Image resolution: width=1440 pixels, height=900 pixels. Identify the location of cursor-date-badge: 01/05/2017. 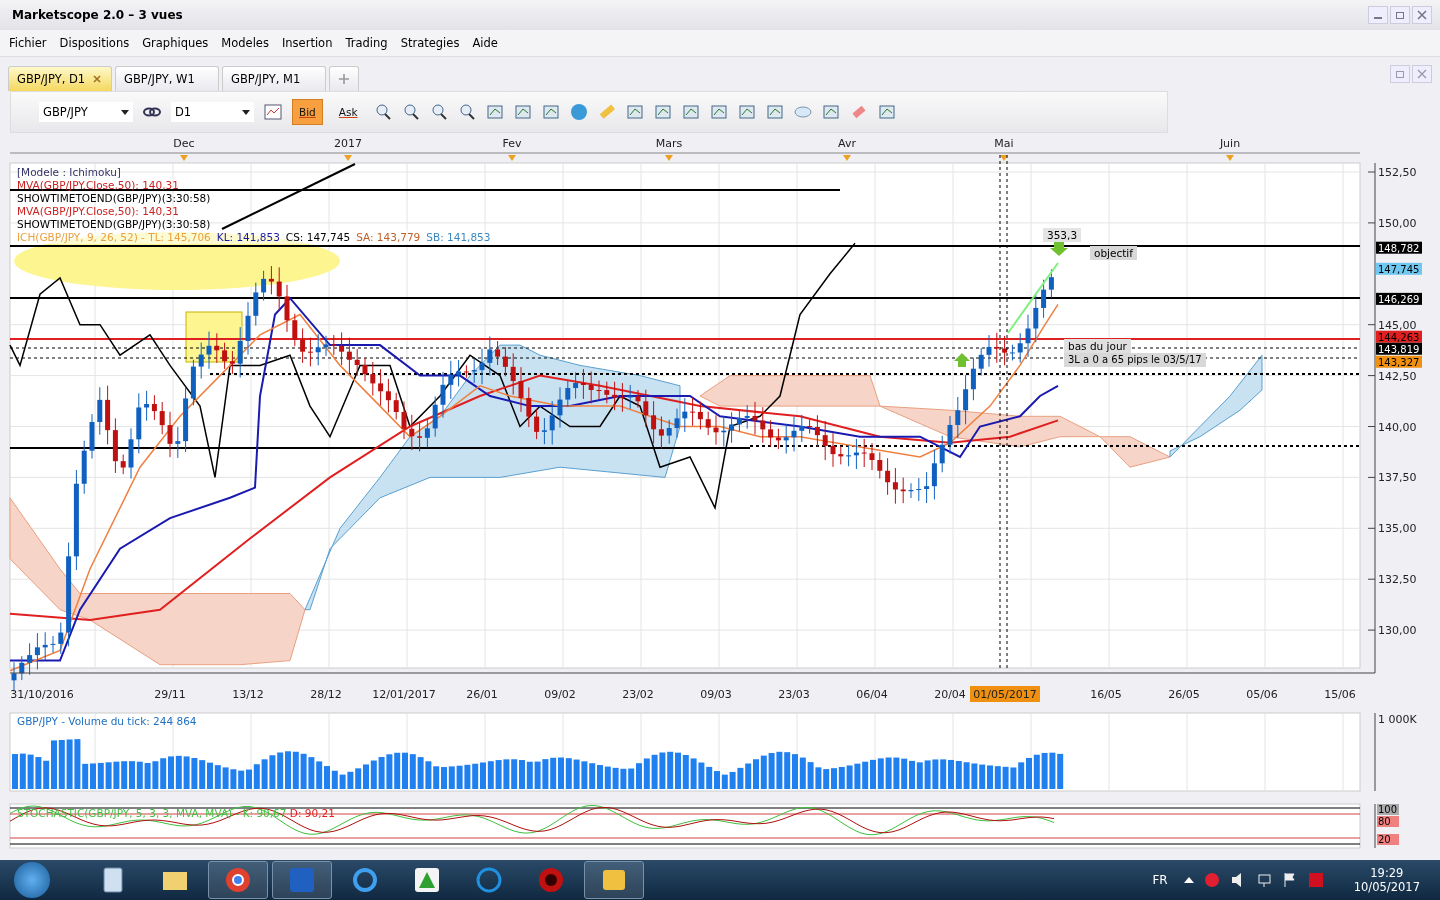
(1005, 694).